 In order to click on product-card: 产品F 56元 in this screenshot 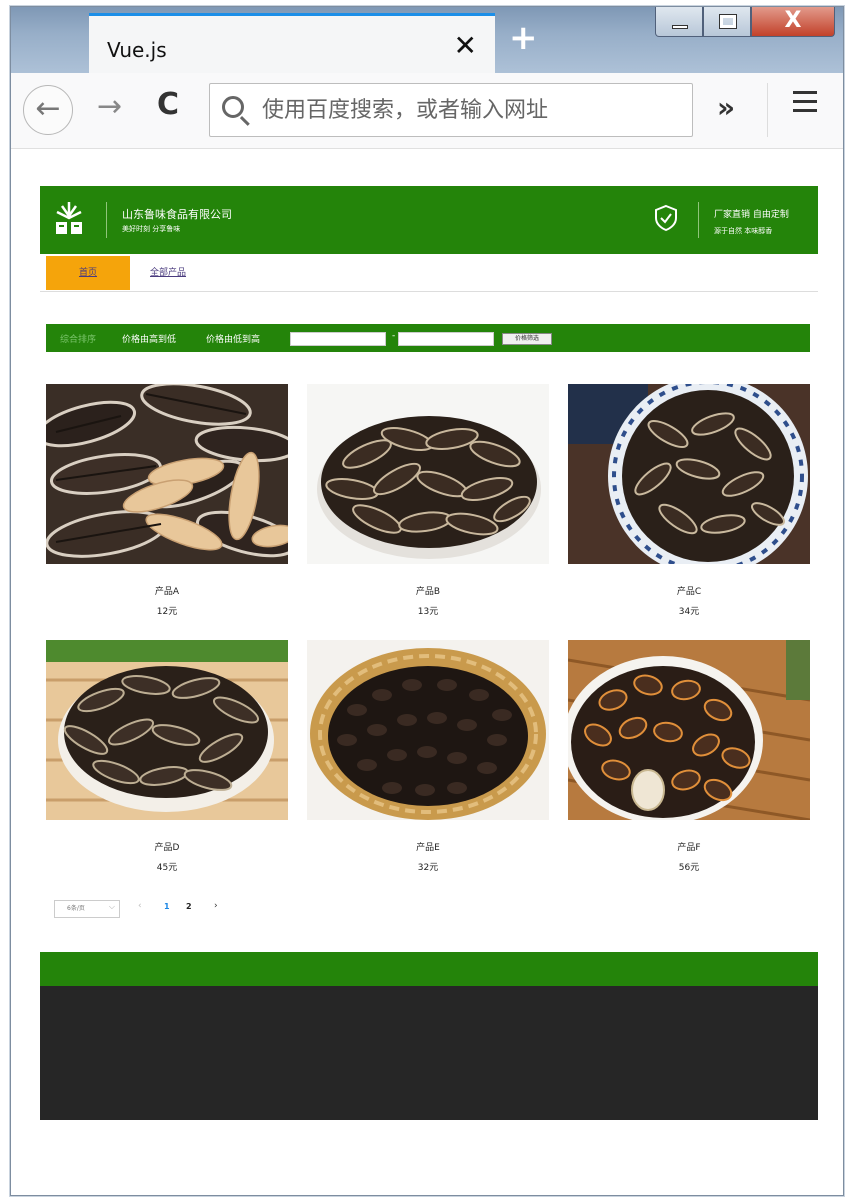, I will do `click(689, 756)`.